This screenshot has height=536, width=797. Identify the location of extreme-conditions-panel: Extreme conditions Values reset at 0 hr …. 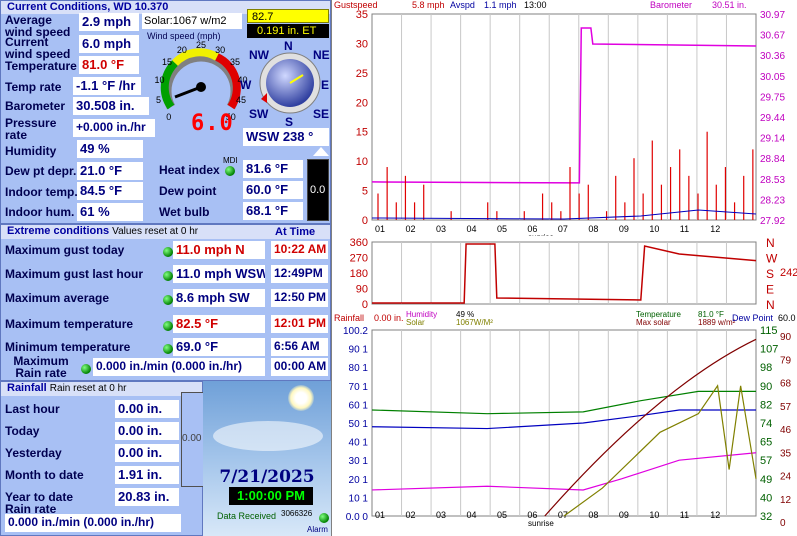
(165, 302).